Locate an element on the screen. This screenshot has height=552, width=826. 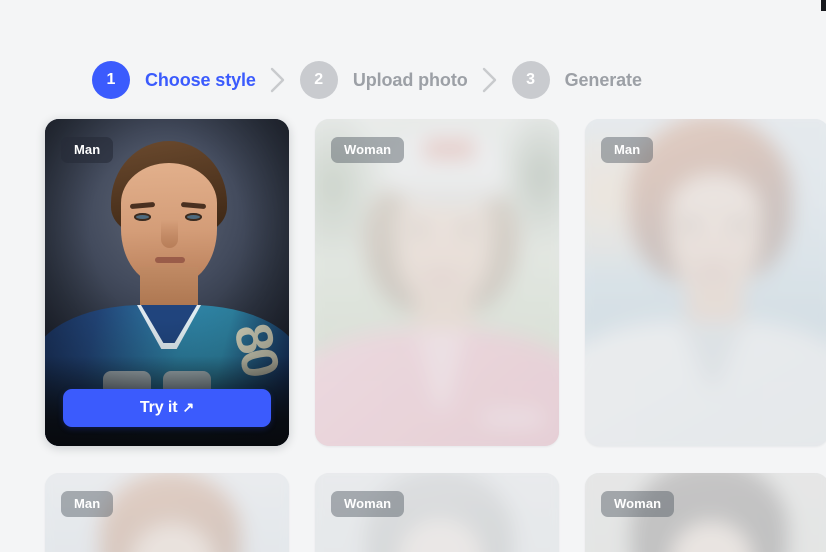
step-2-upload-photo: 2 Upload photo is located at coordinates (383, 80).